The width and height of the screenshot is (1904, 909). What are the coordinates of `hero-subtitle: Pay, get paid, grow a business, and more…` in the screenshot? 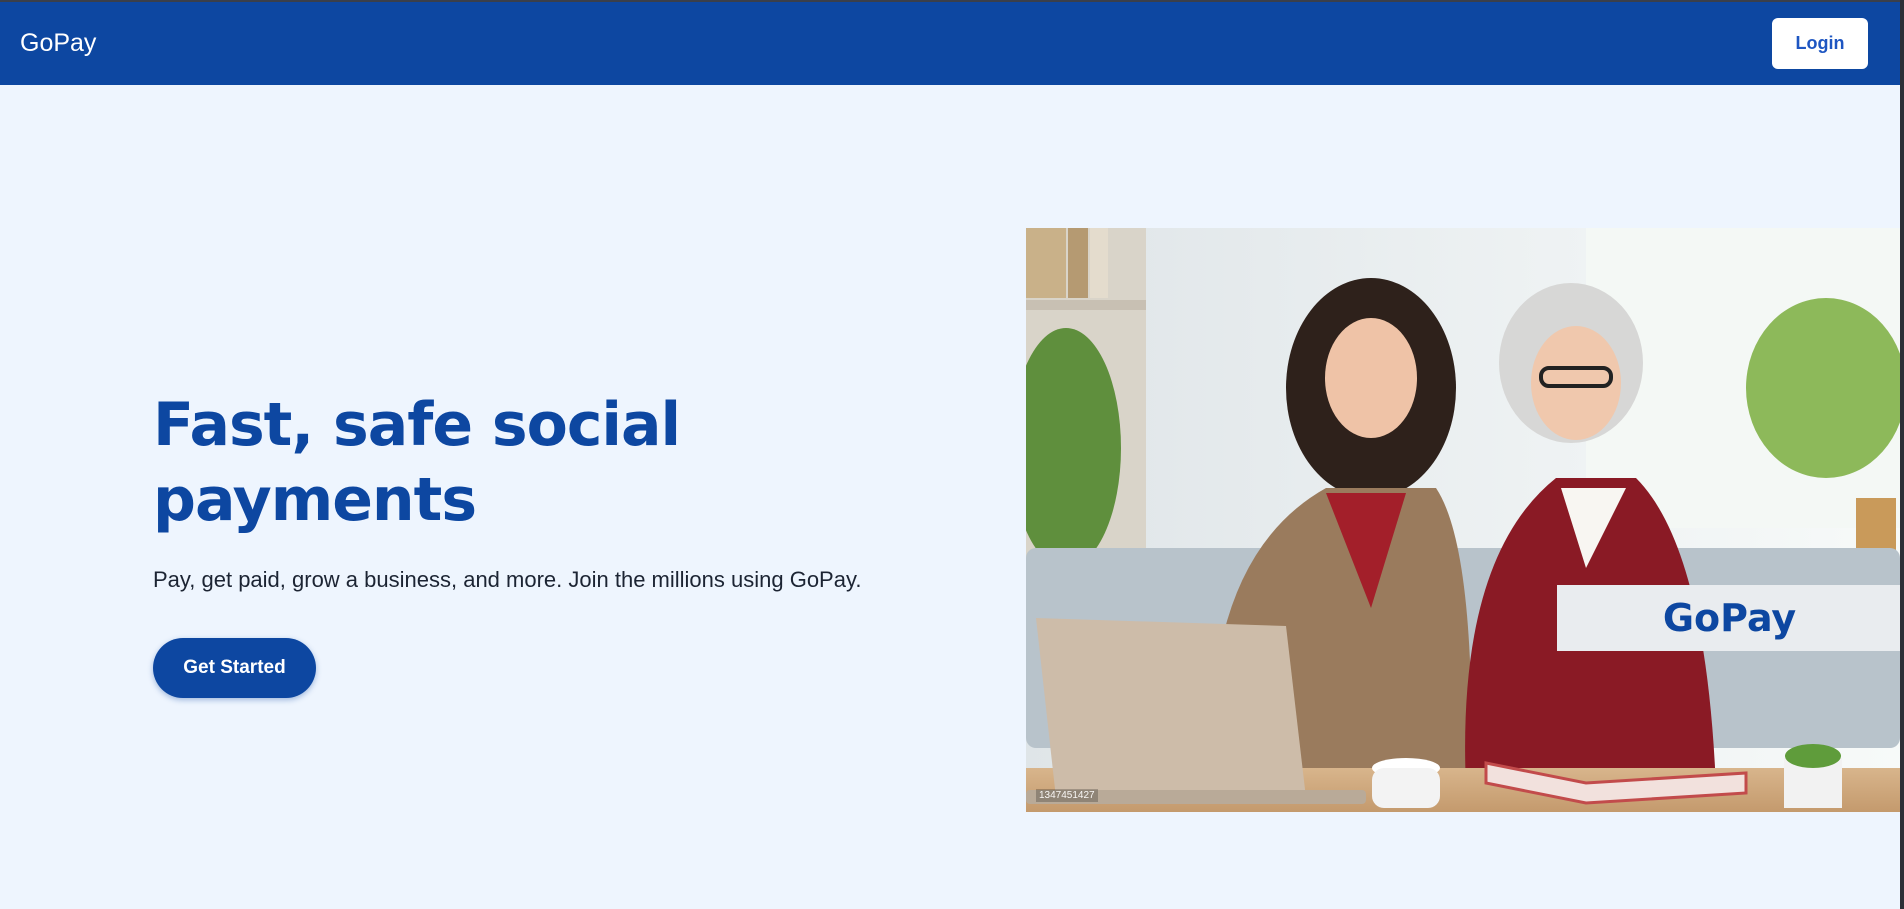 It's located at (507, 579).